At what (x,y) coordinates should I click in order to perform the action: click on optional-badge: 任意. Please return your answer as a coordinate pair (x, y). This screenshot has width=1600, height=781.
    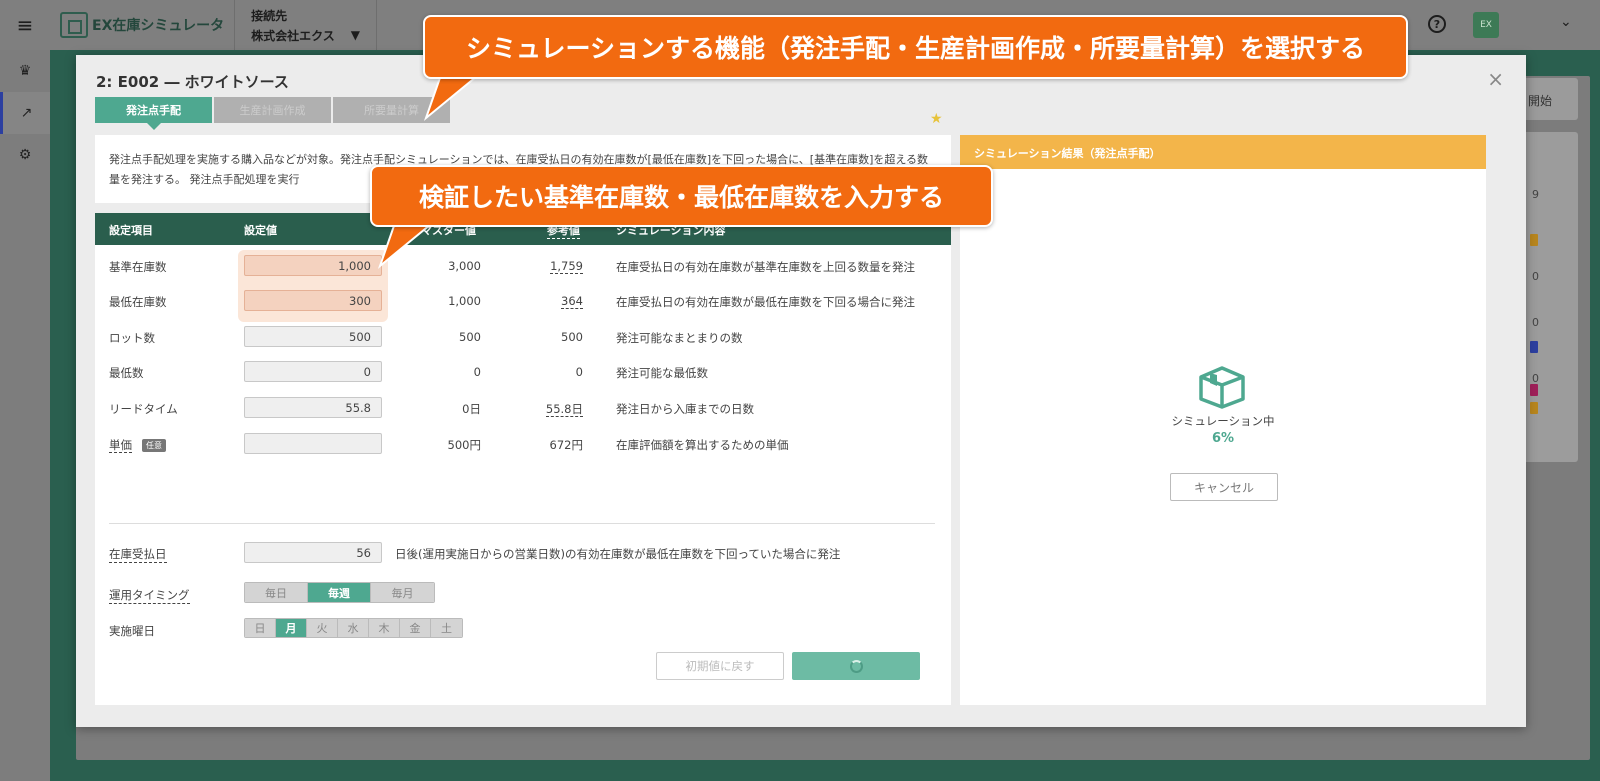
    Looking at the image, I should click on (154, 445).